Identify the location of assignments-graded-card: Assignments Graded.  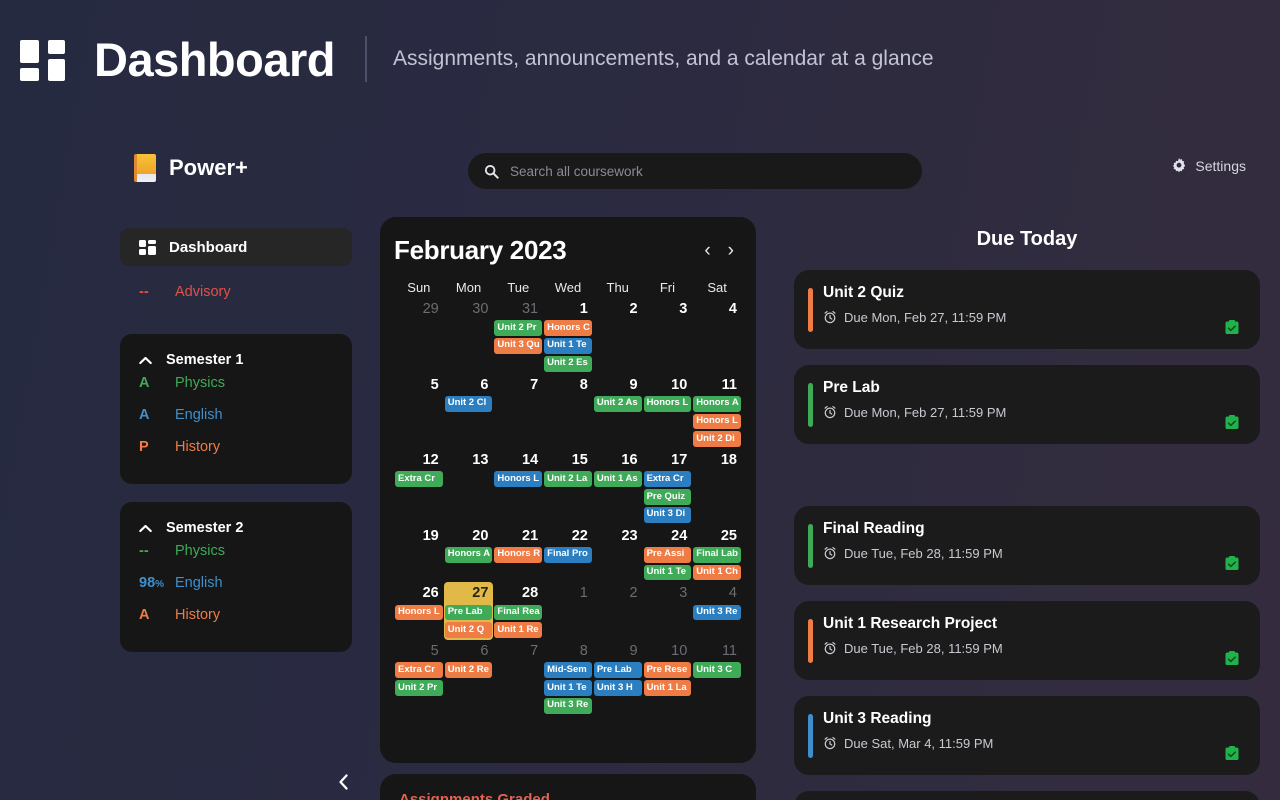
(568, 787).